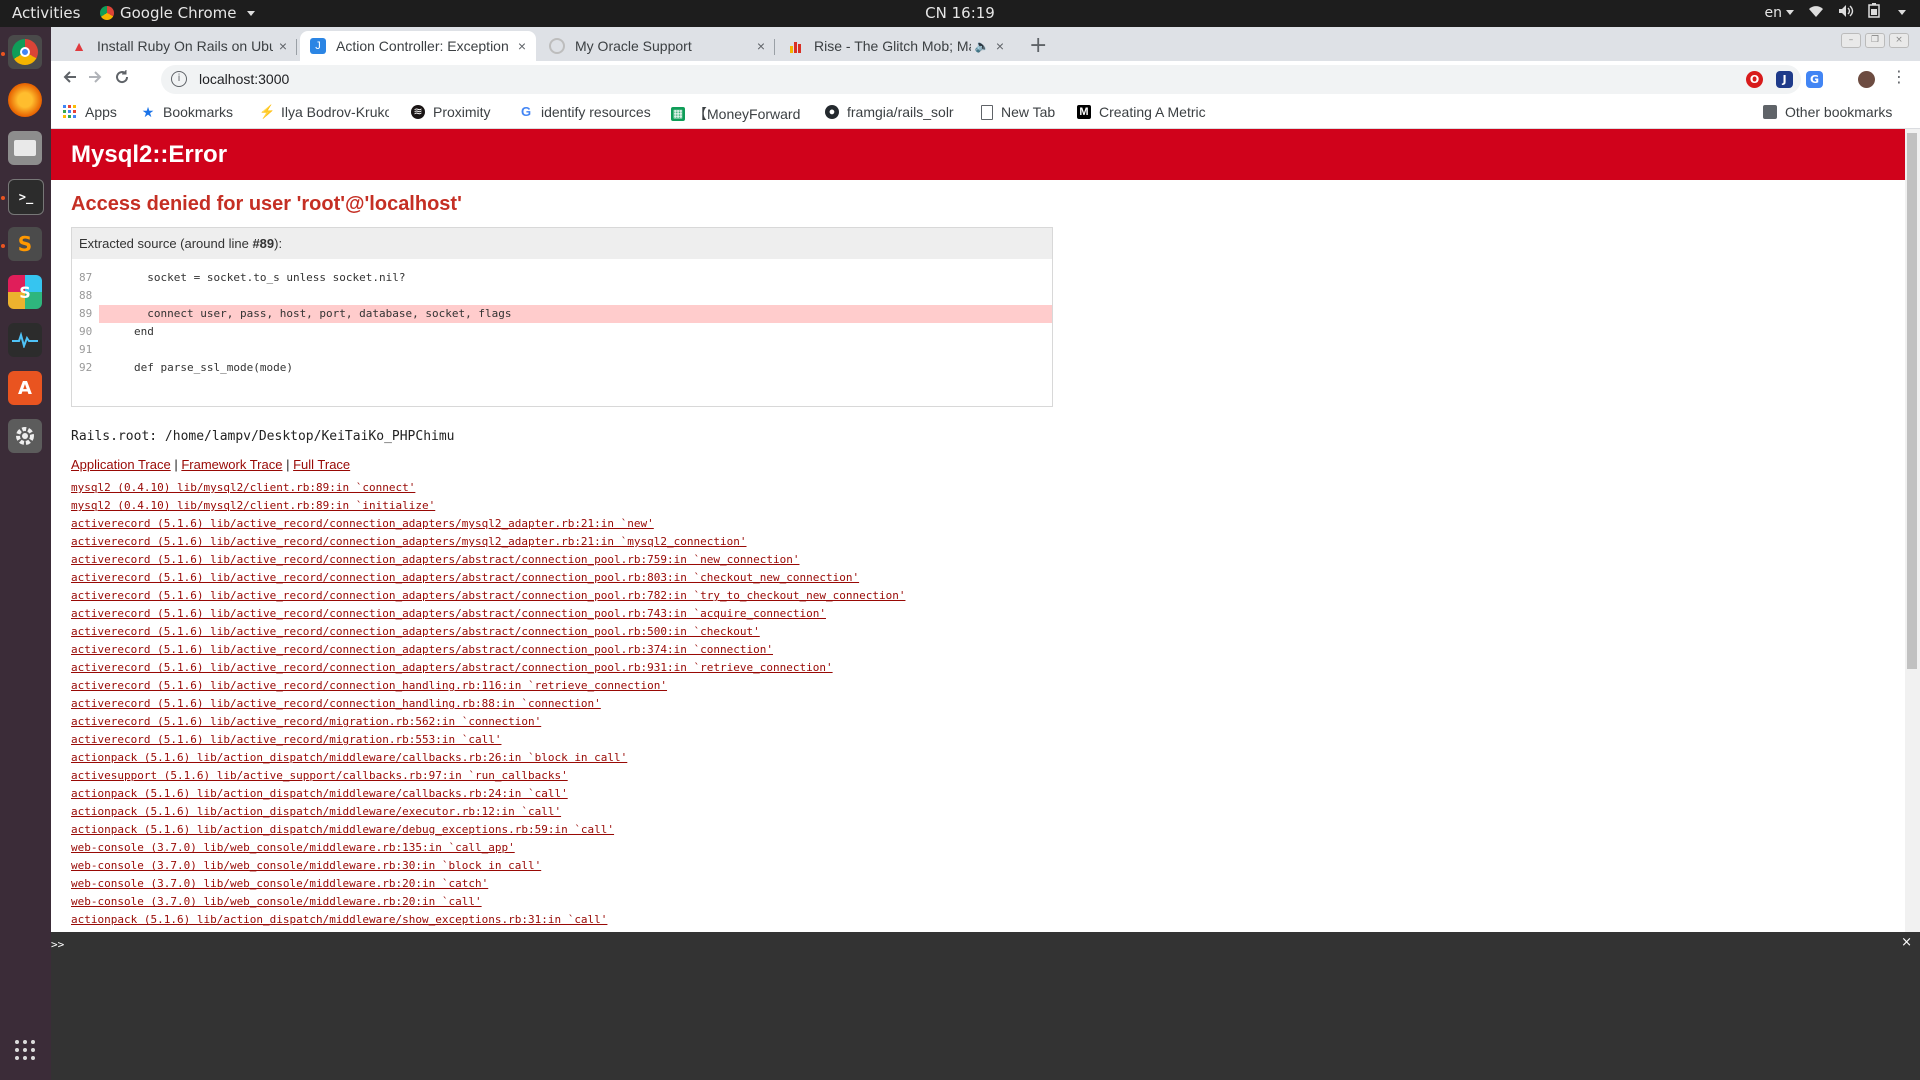  Describe the element at coordinates (324, 112) in the screenshot. I see `bookmark-ilya: ⚡ Ilya Bodrov-Krukowski` at that location.